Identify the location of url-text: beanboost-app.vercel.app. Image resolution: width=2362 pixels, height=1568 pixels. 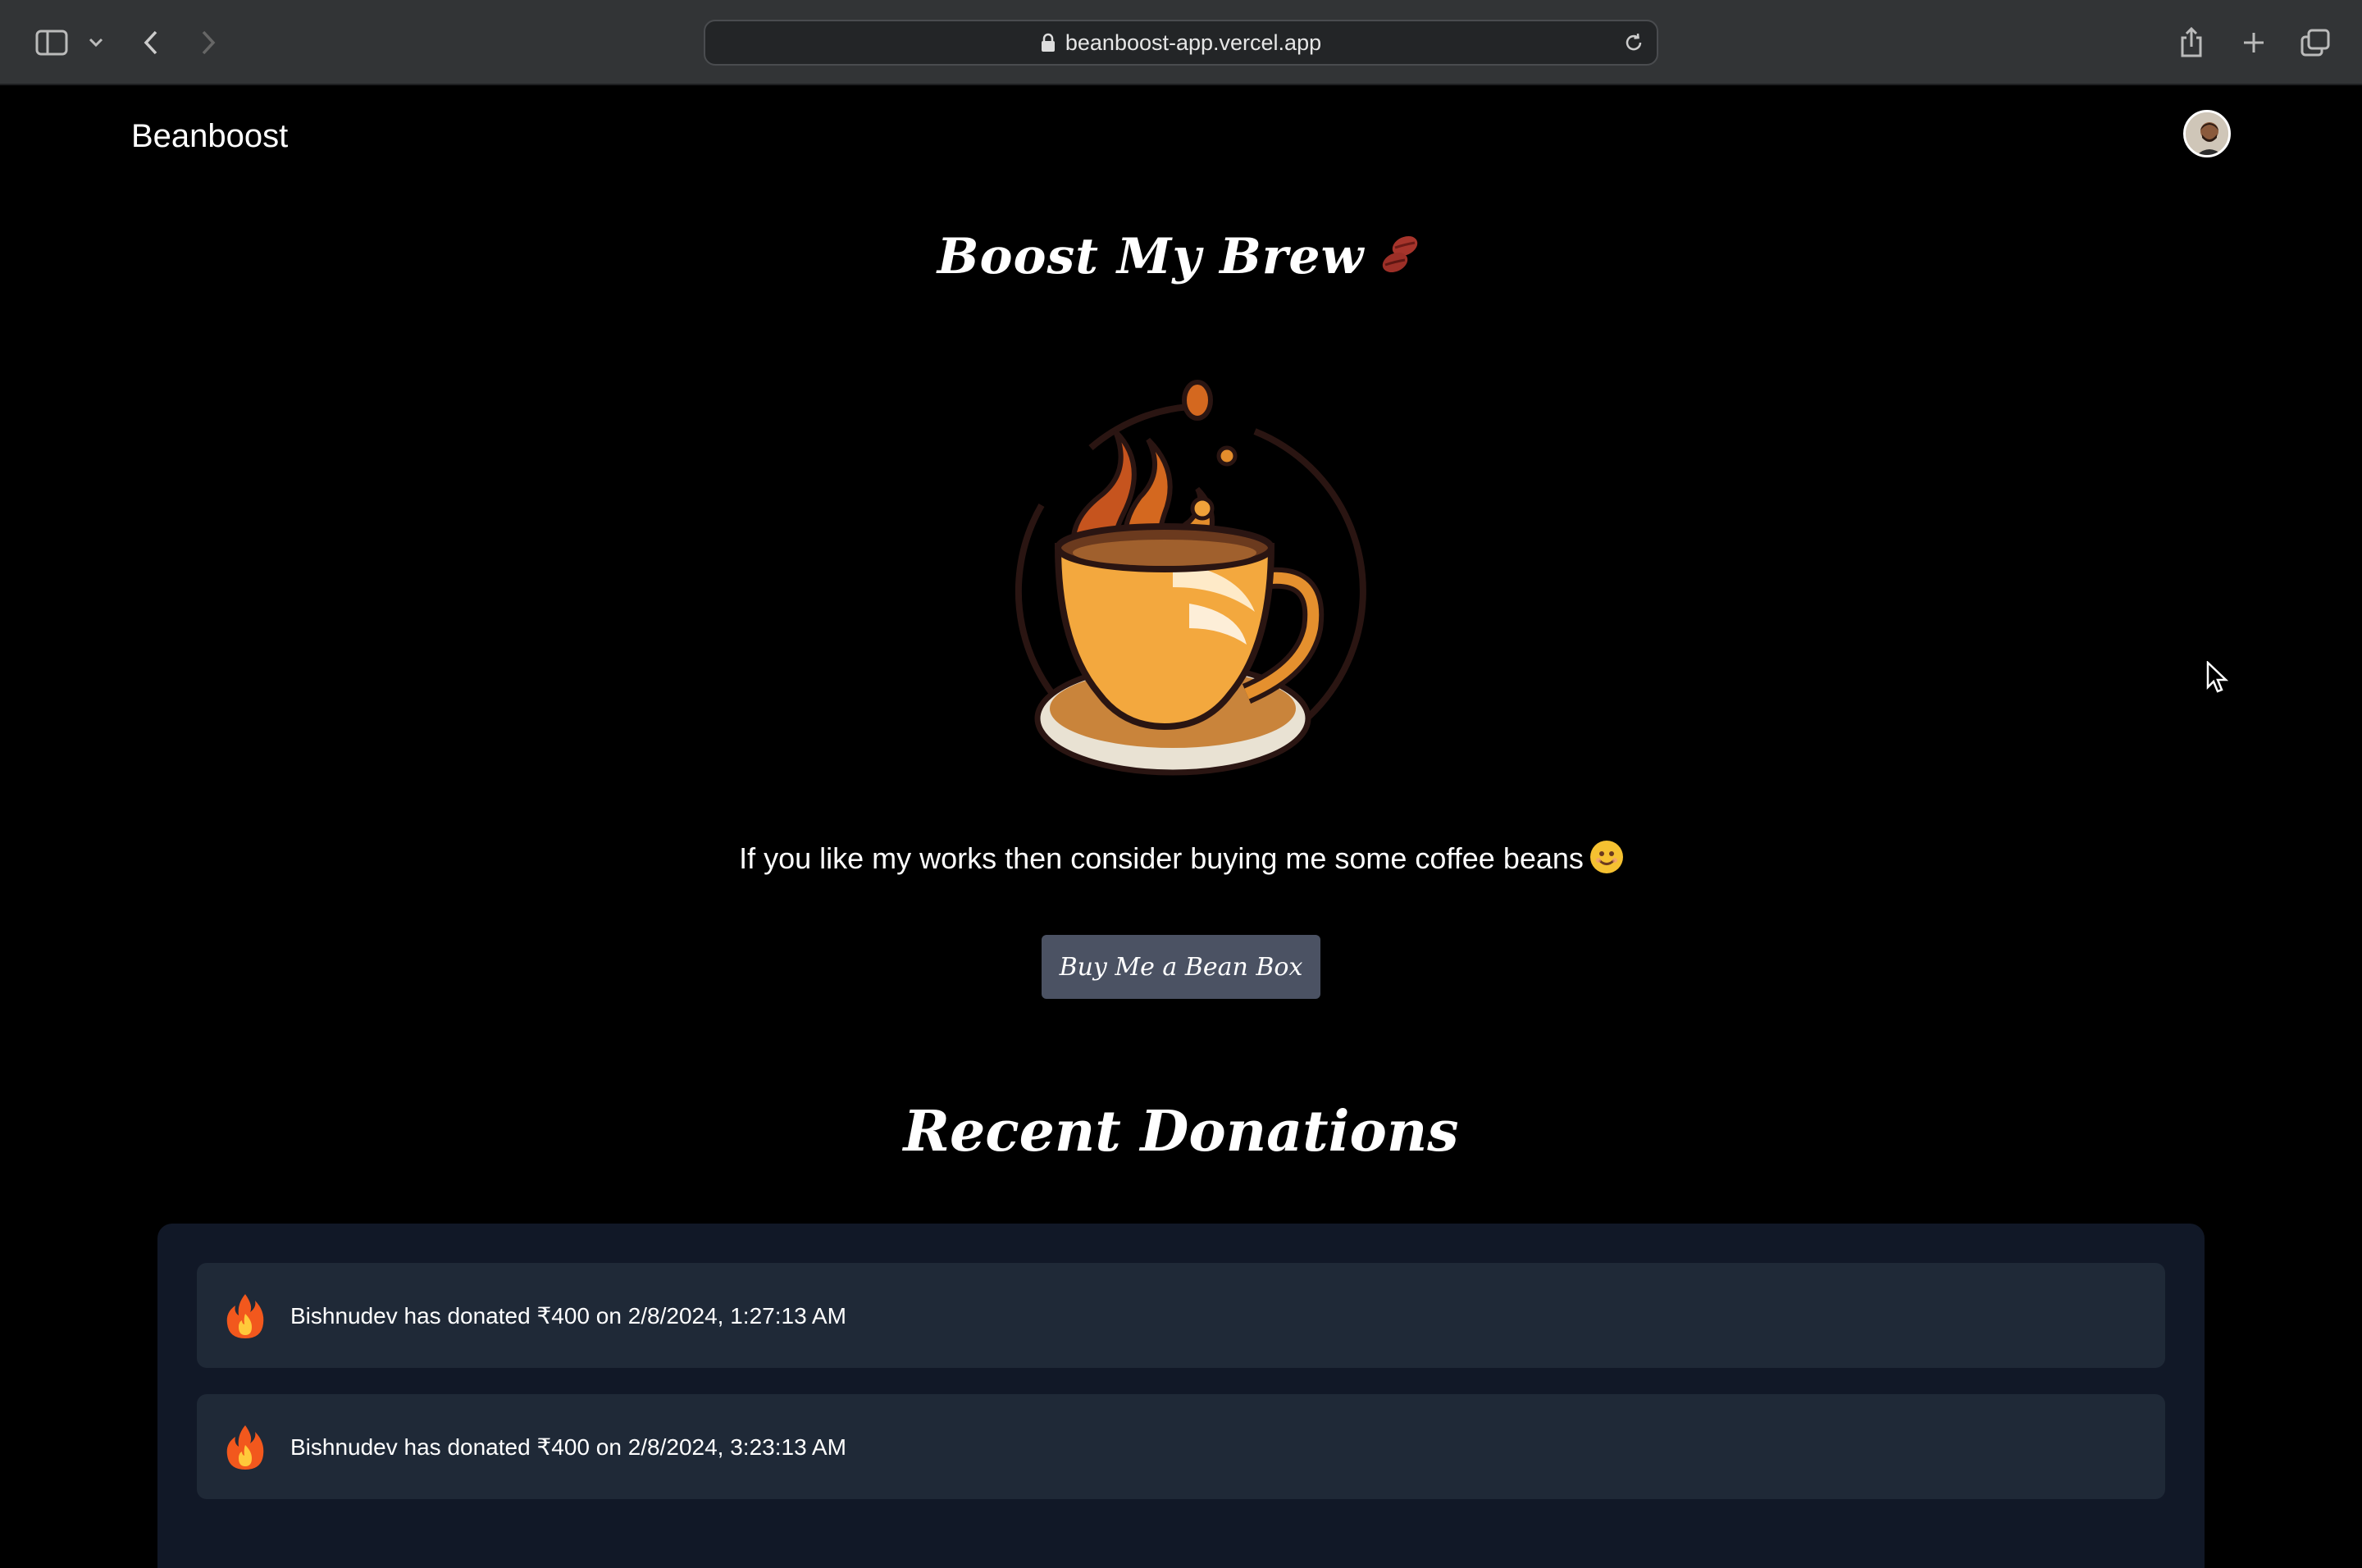
(1193, 43).